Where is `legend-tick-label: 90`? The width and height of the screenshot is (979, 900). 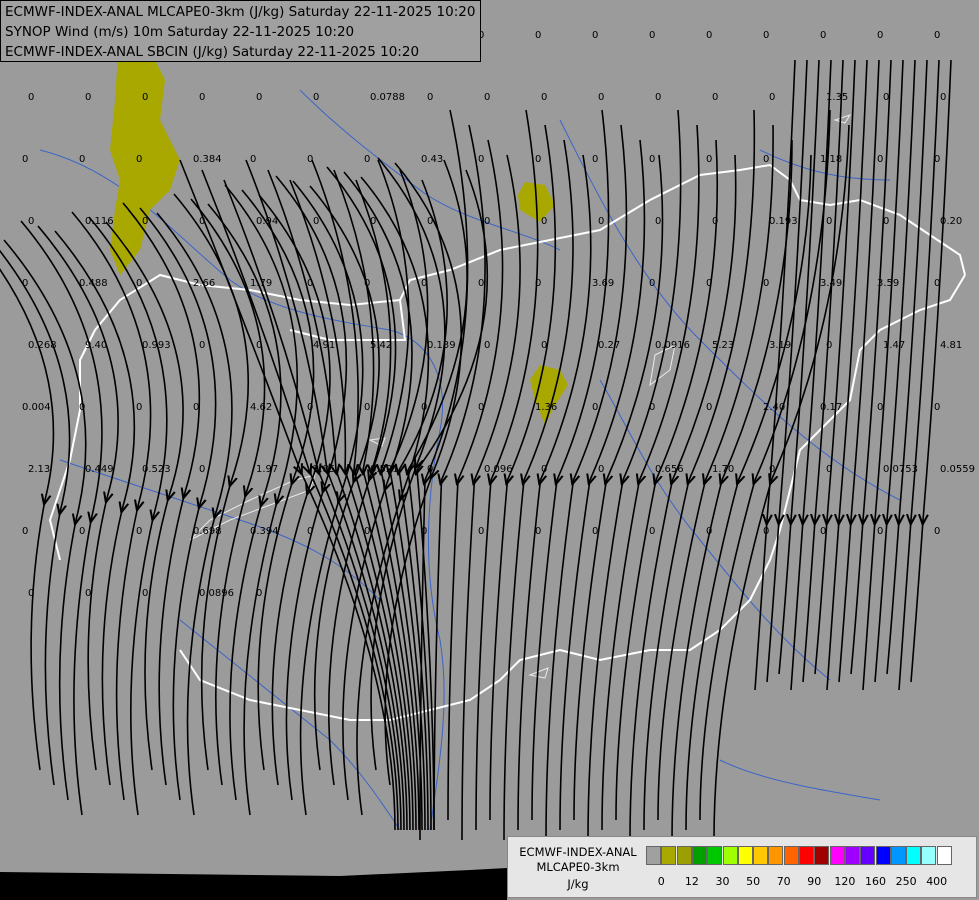
legend-tick-label: 90 is located at coordinates (814, 881).